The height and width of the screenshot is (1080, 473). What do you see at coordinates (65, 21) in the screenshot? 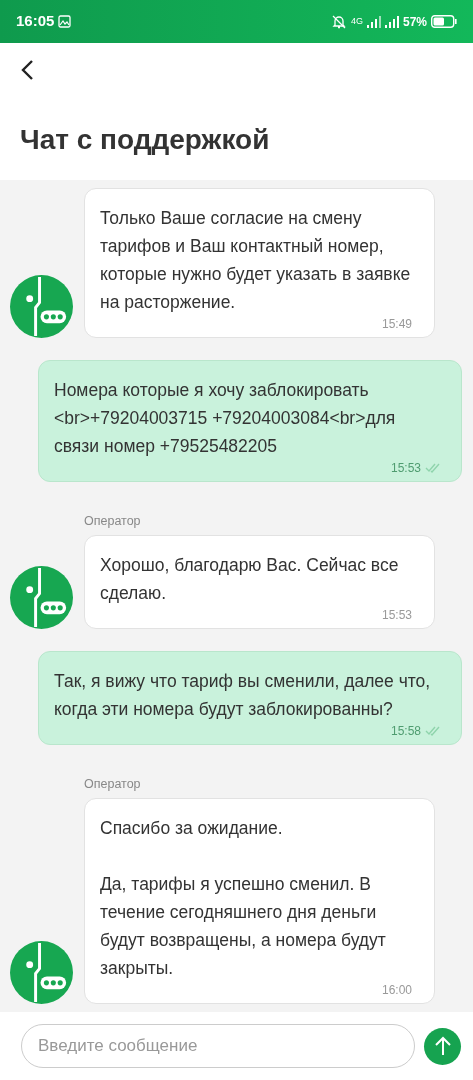
I see `image-icon` at bounding box center [65, 21].